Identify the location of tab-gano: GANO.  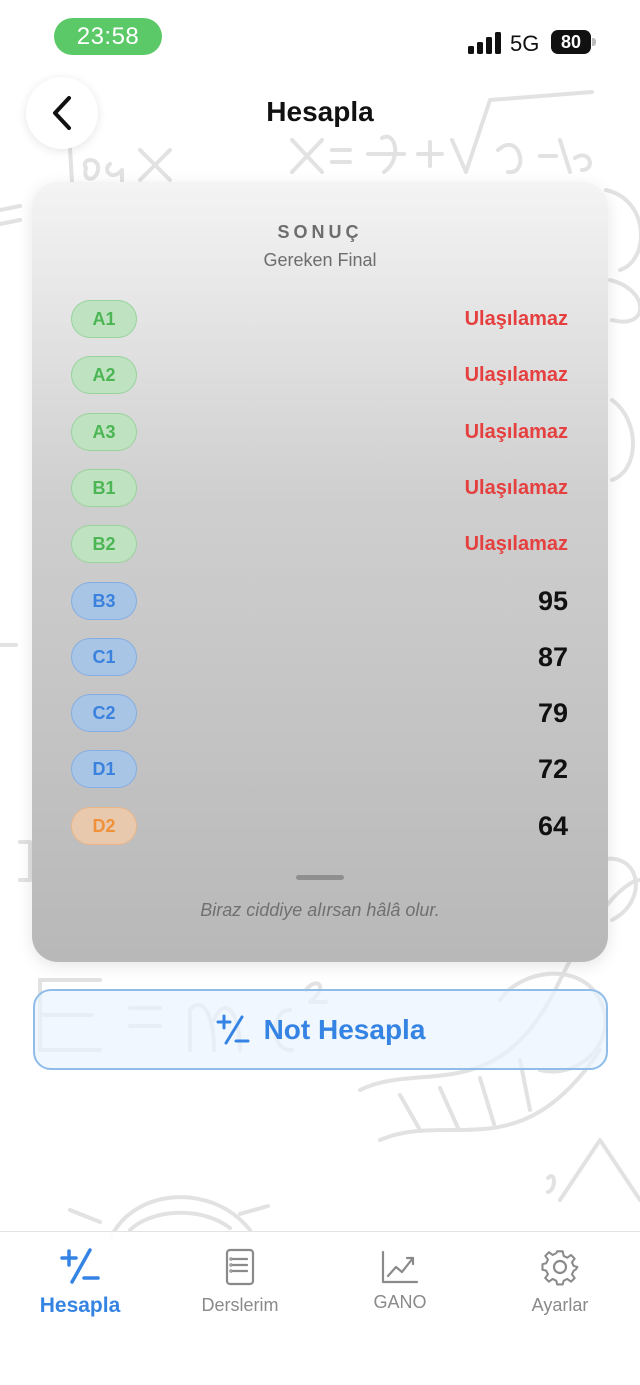
(400, 1287).